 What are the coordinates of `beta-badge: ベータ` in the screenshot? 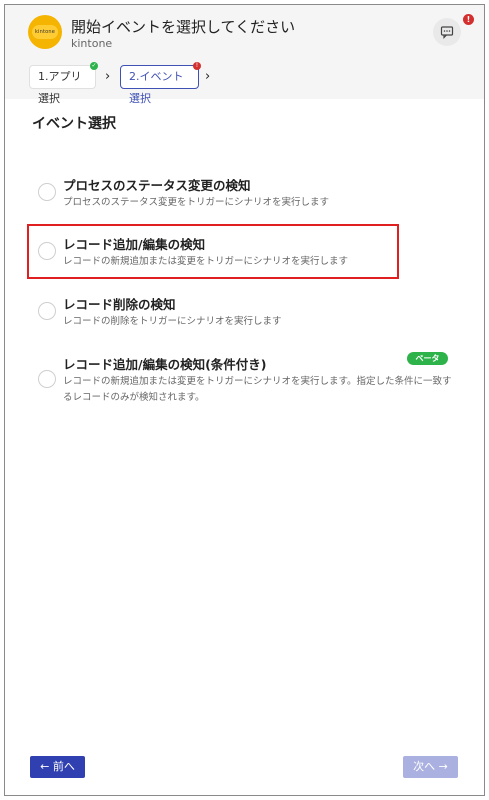 It's located at (427, 358).